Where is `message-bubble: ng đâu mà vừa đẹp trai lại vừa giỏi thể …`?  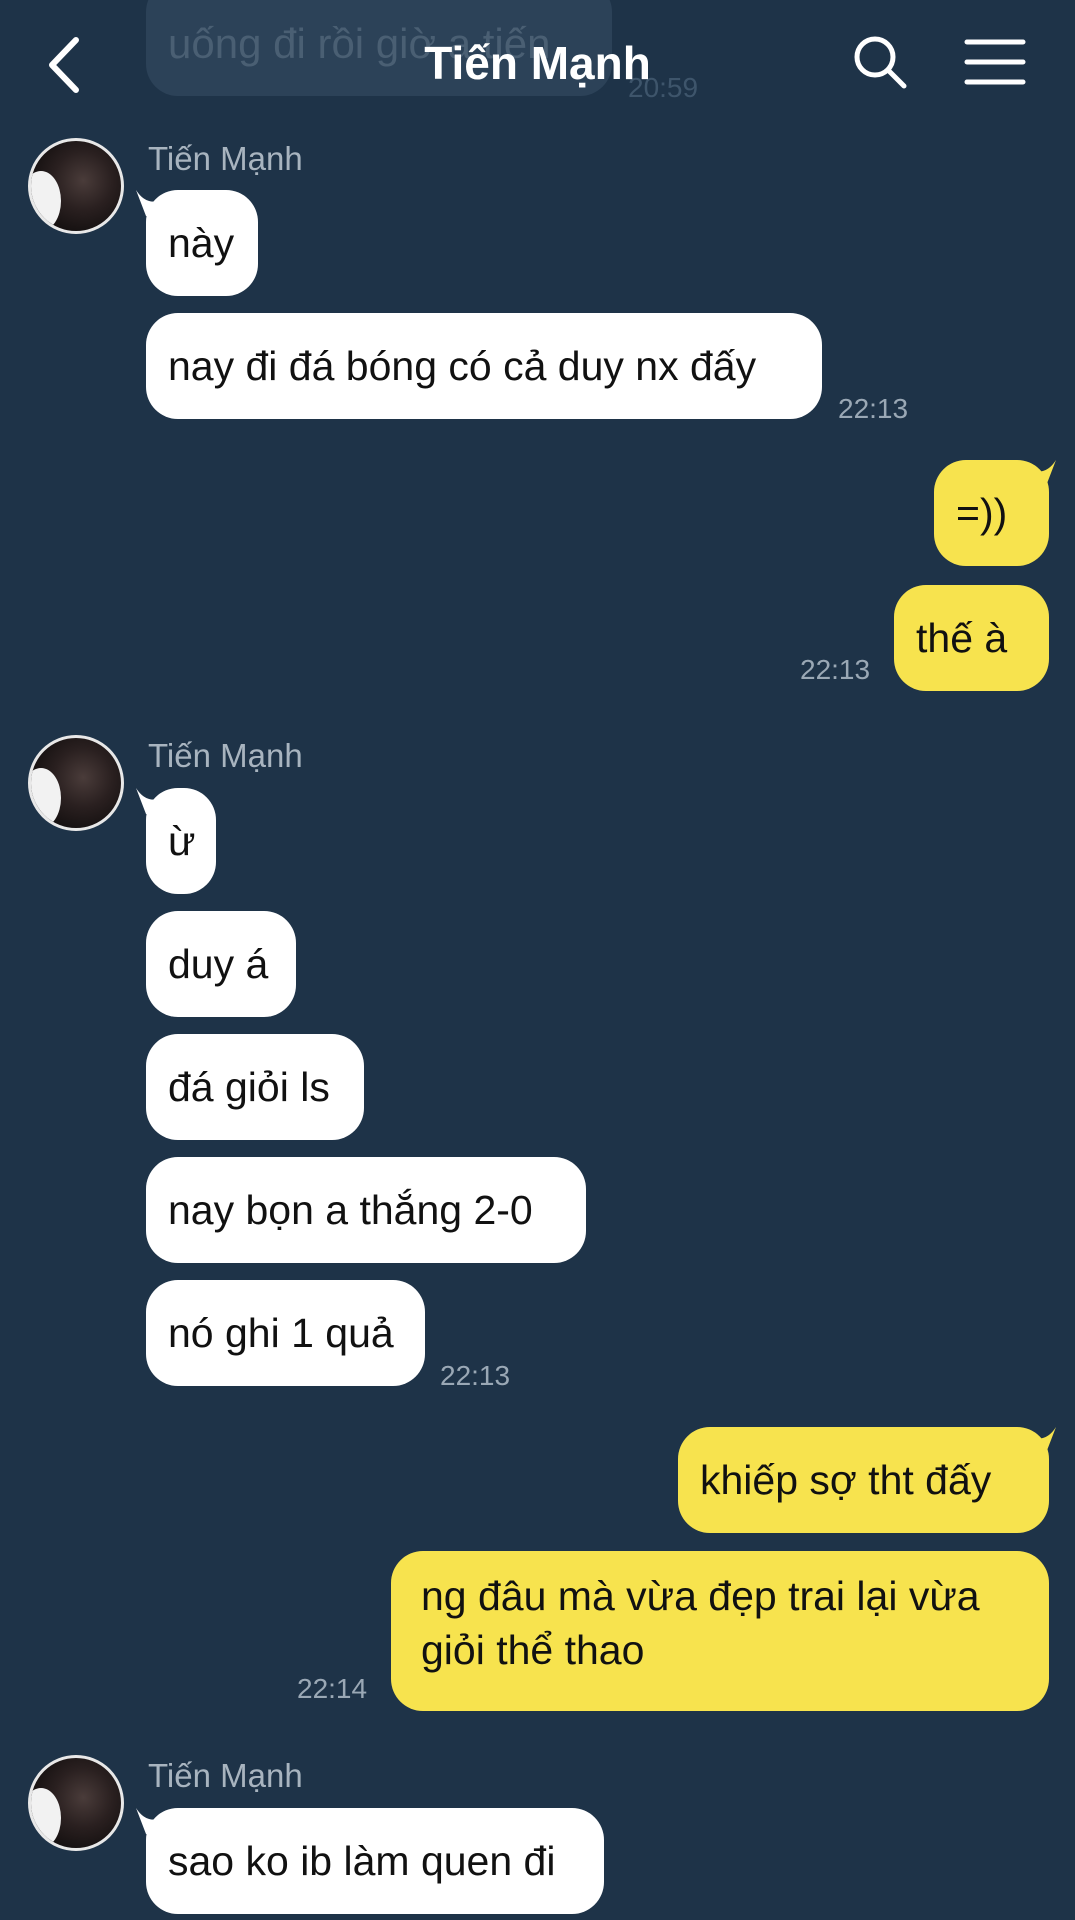
message-bubble: ng đâu mà vừa đẹp trai lại vừa giỏi thể … is located at coordinates (720, 1631).